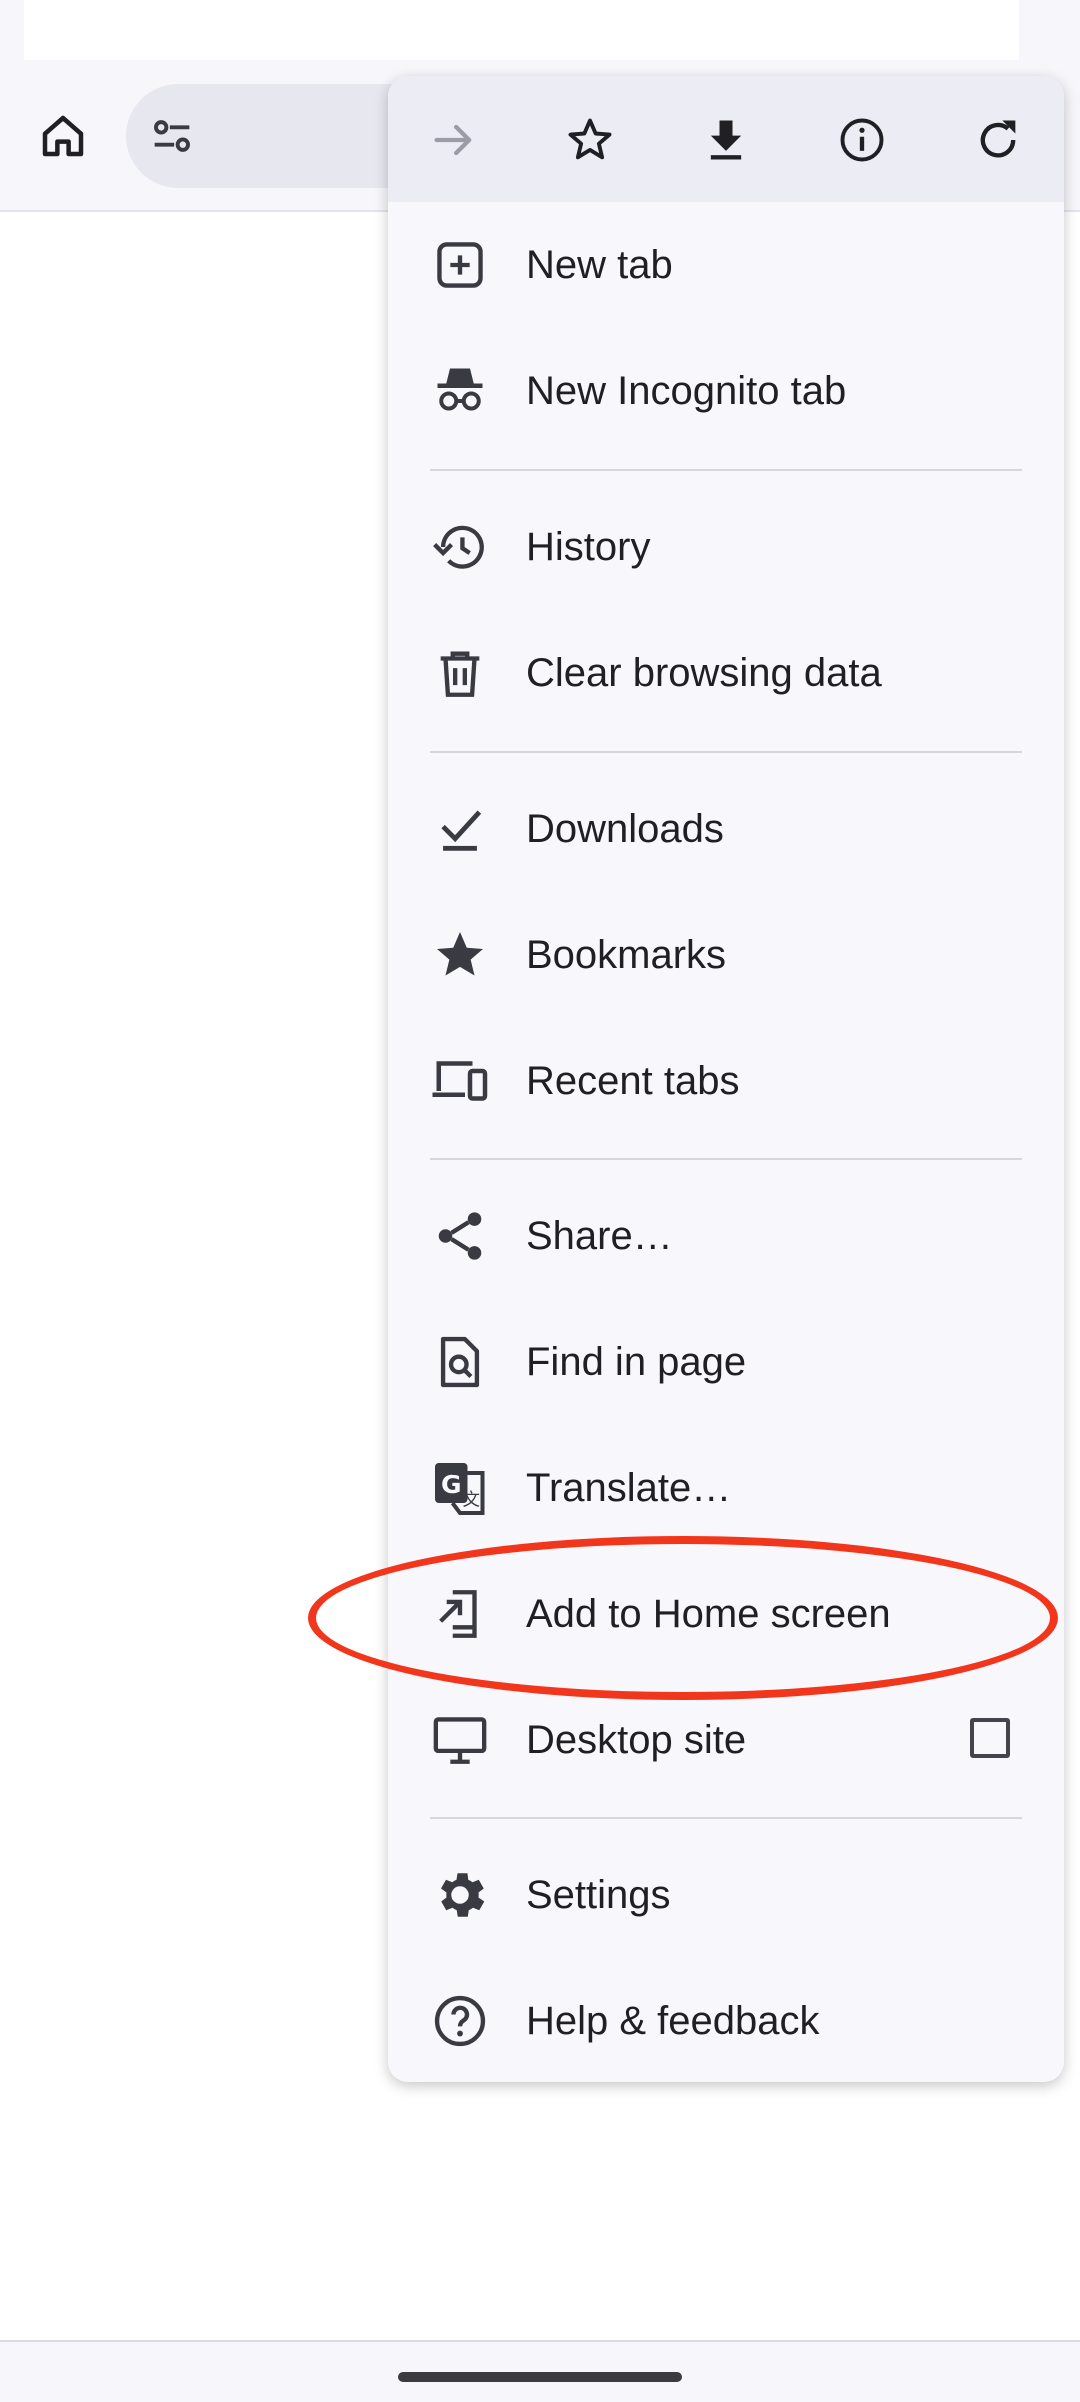 This screenshot has height=2402, width=1080. I want to click on menu-item-label: New Incognito tab, so click(686, 391).